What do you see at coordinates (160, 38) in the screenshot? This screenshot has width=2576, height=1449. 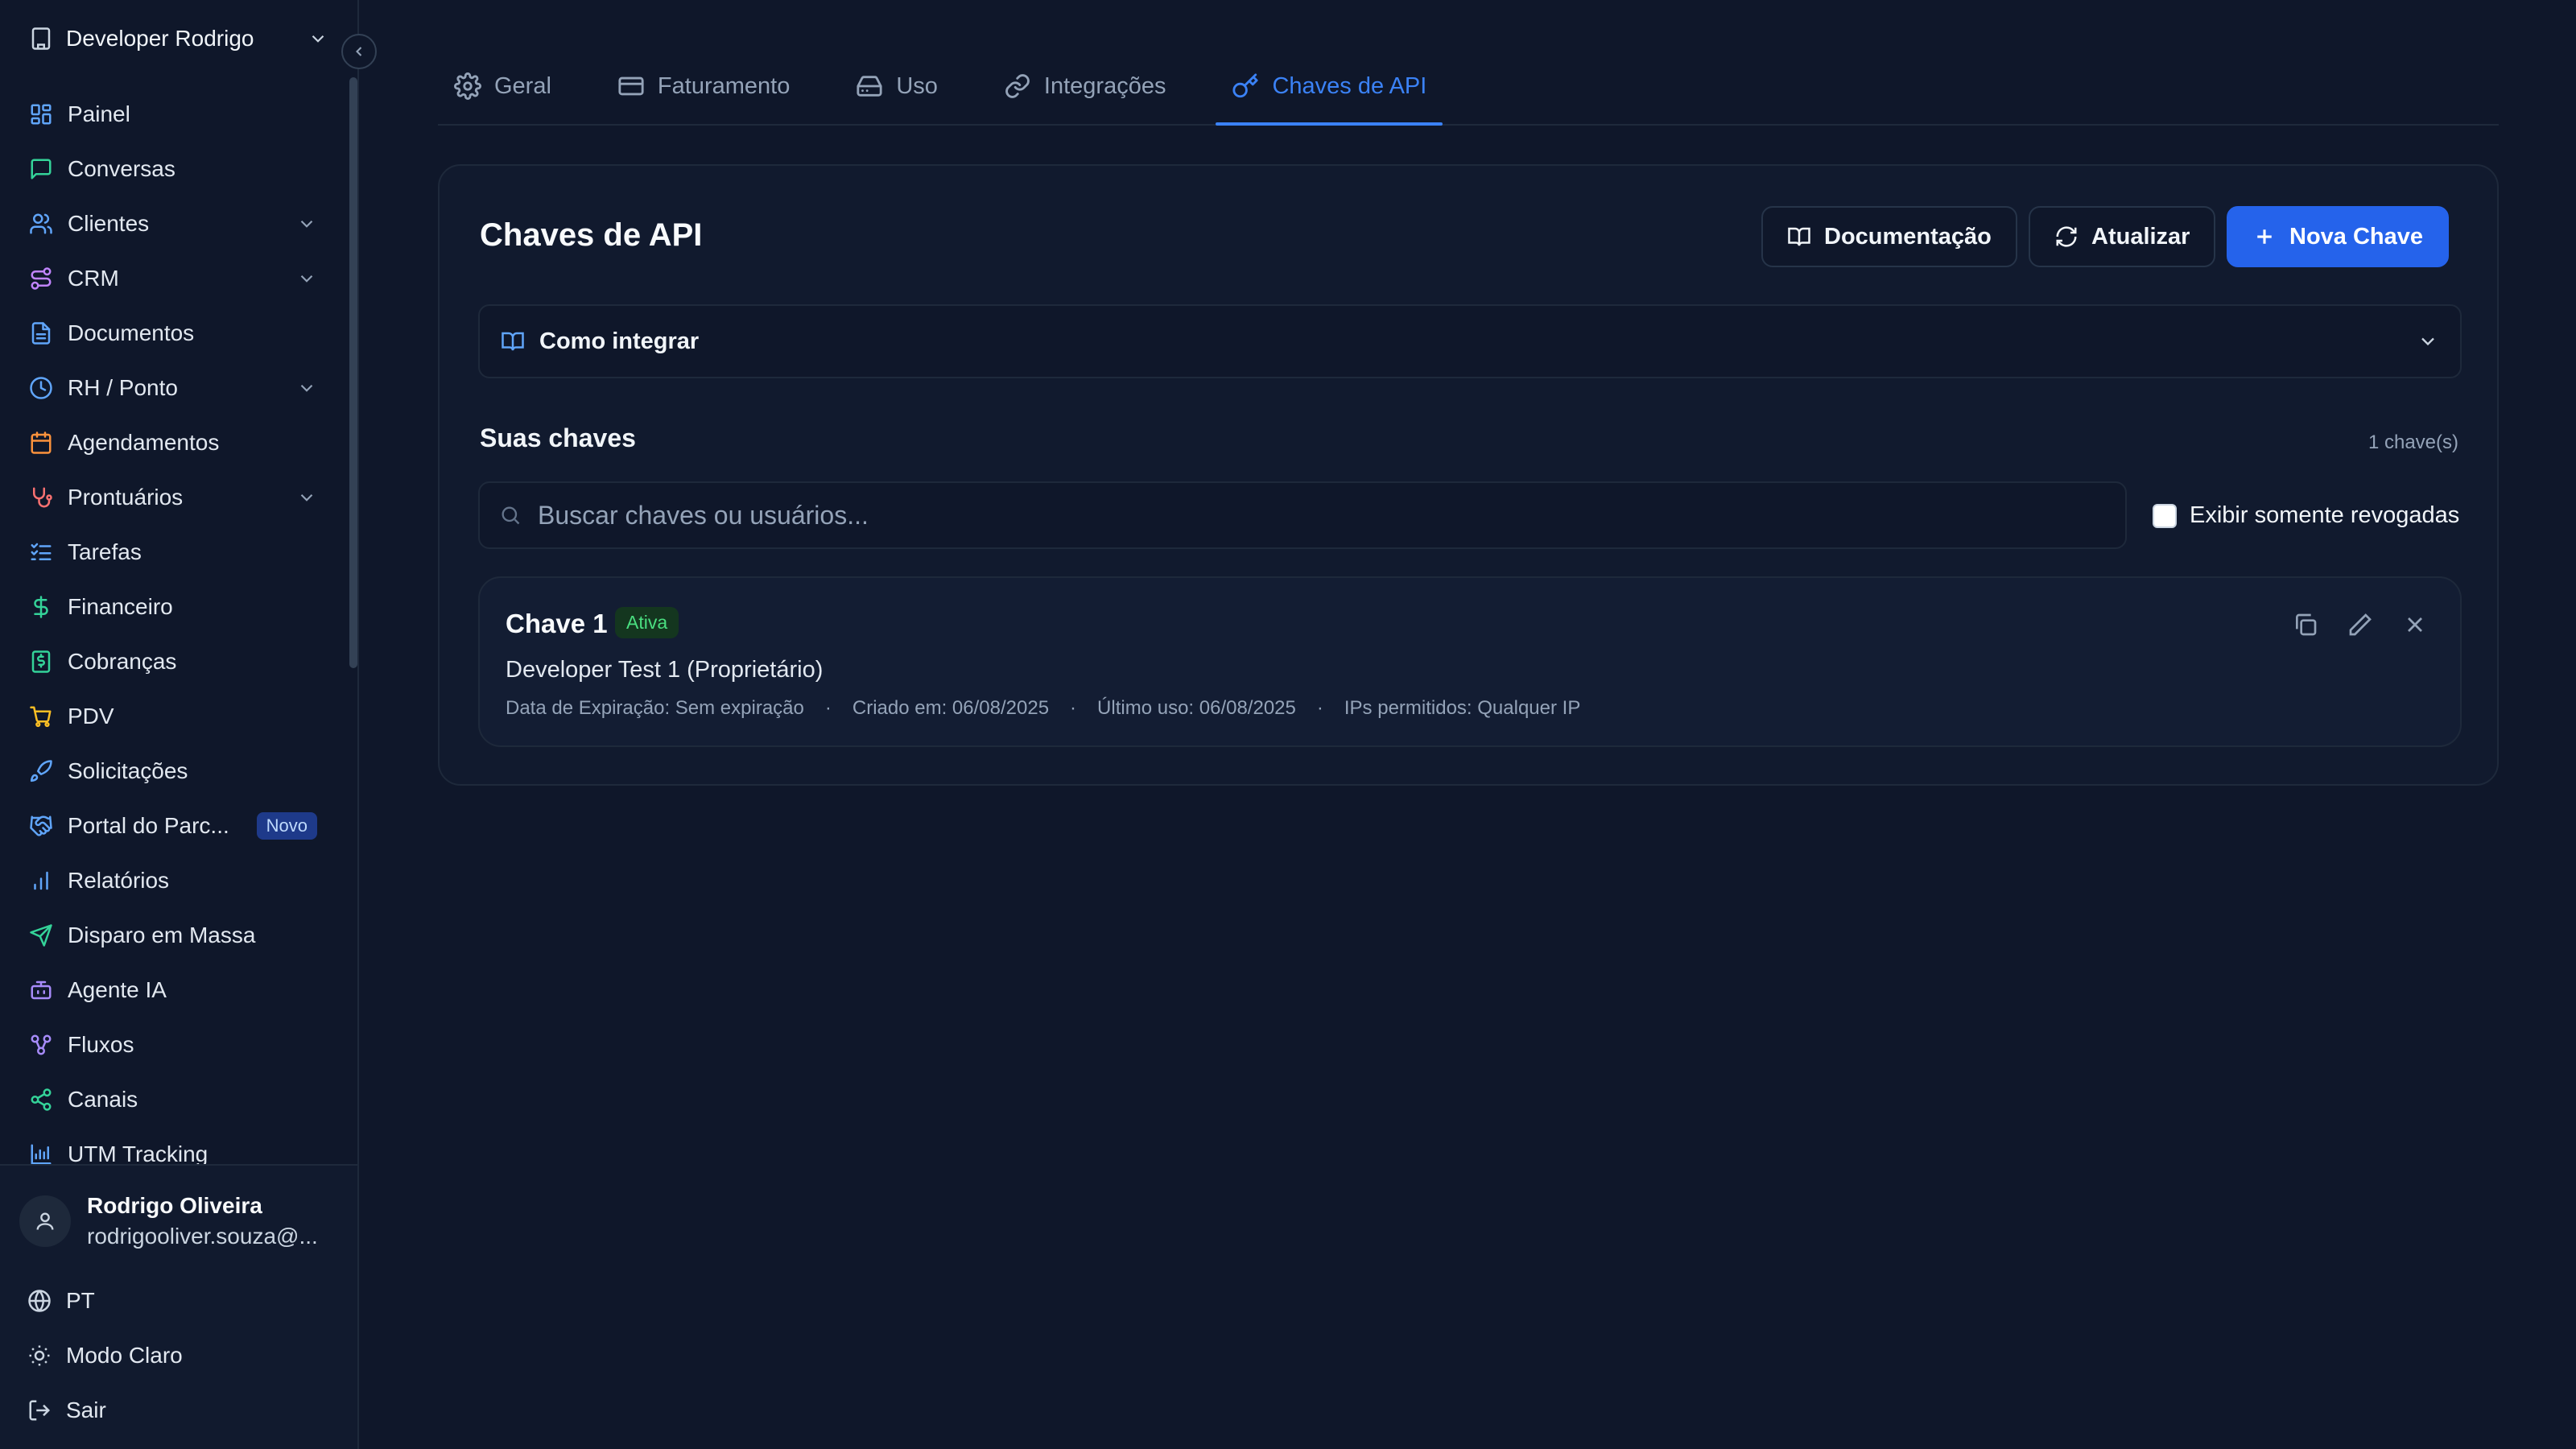 I see `org-name: Developer Rodrigo` at bounding box center [160, 38].